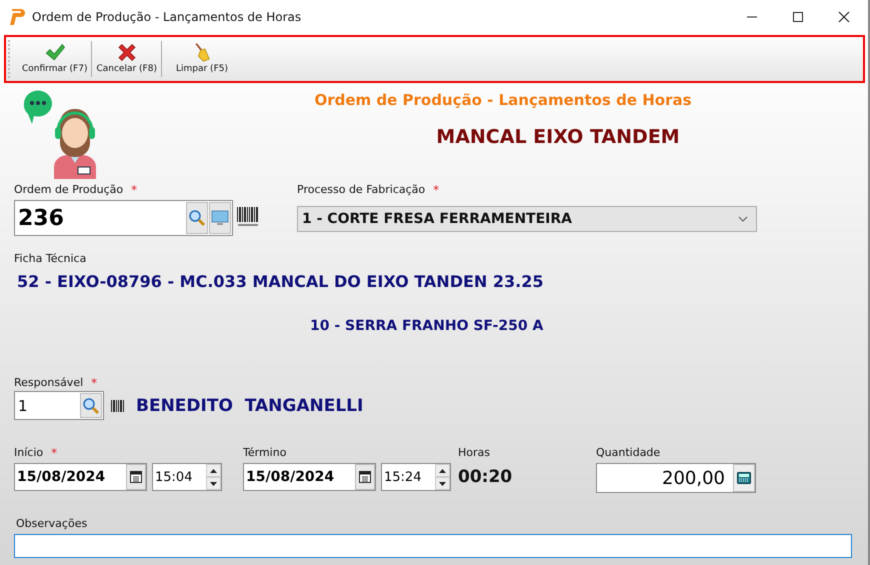 This screenshot has height=565, width=870. I want to click on monitor-button, so click(220, 218).